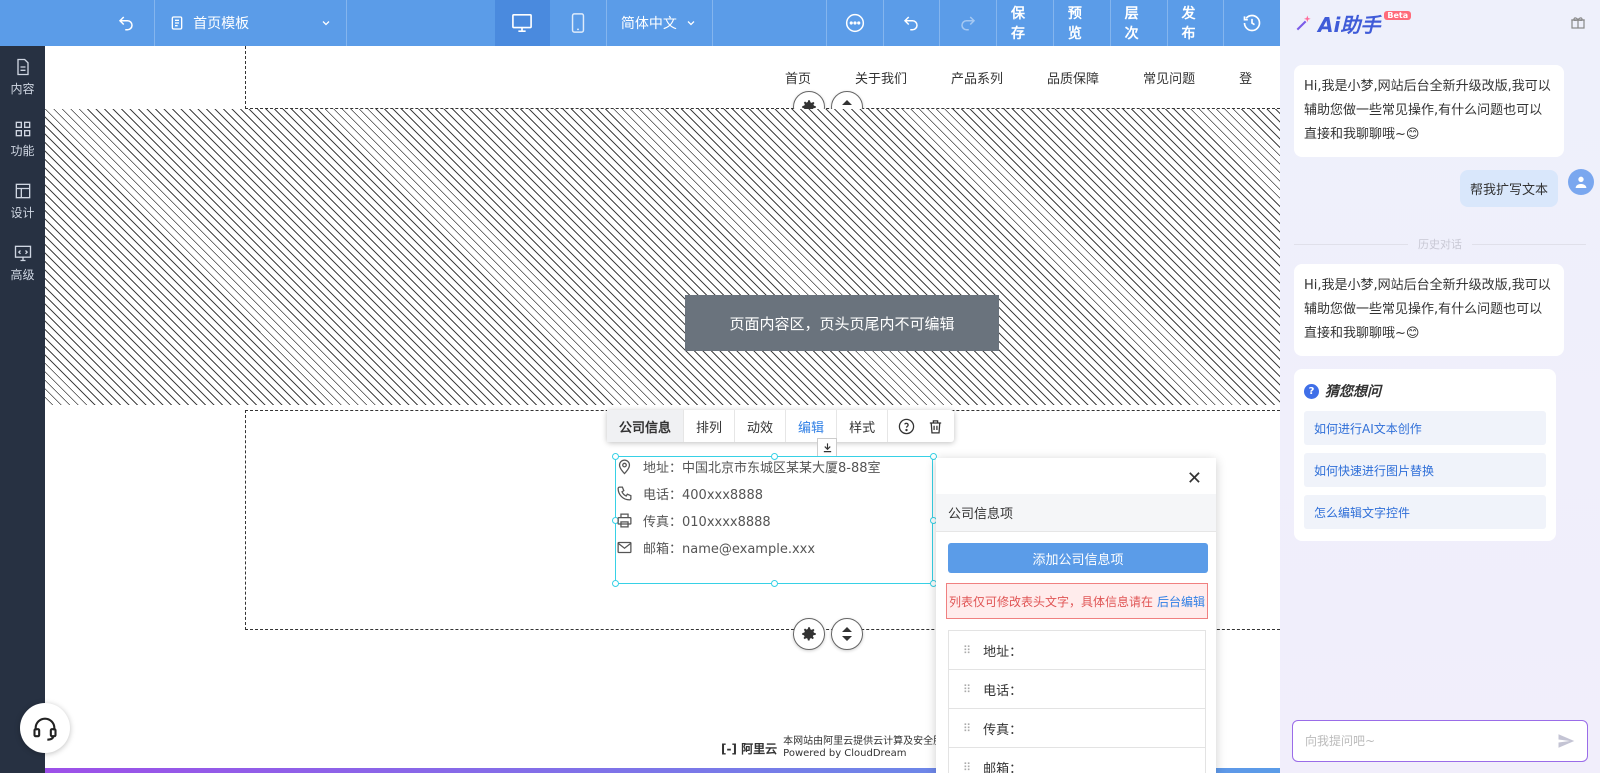  Describe the element at coordinates (663, 468) in the screenshot. I see `info-label: 地址：` at that location.